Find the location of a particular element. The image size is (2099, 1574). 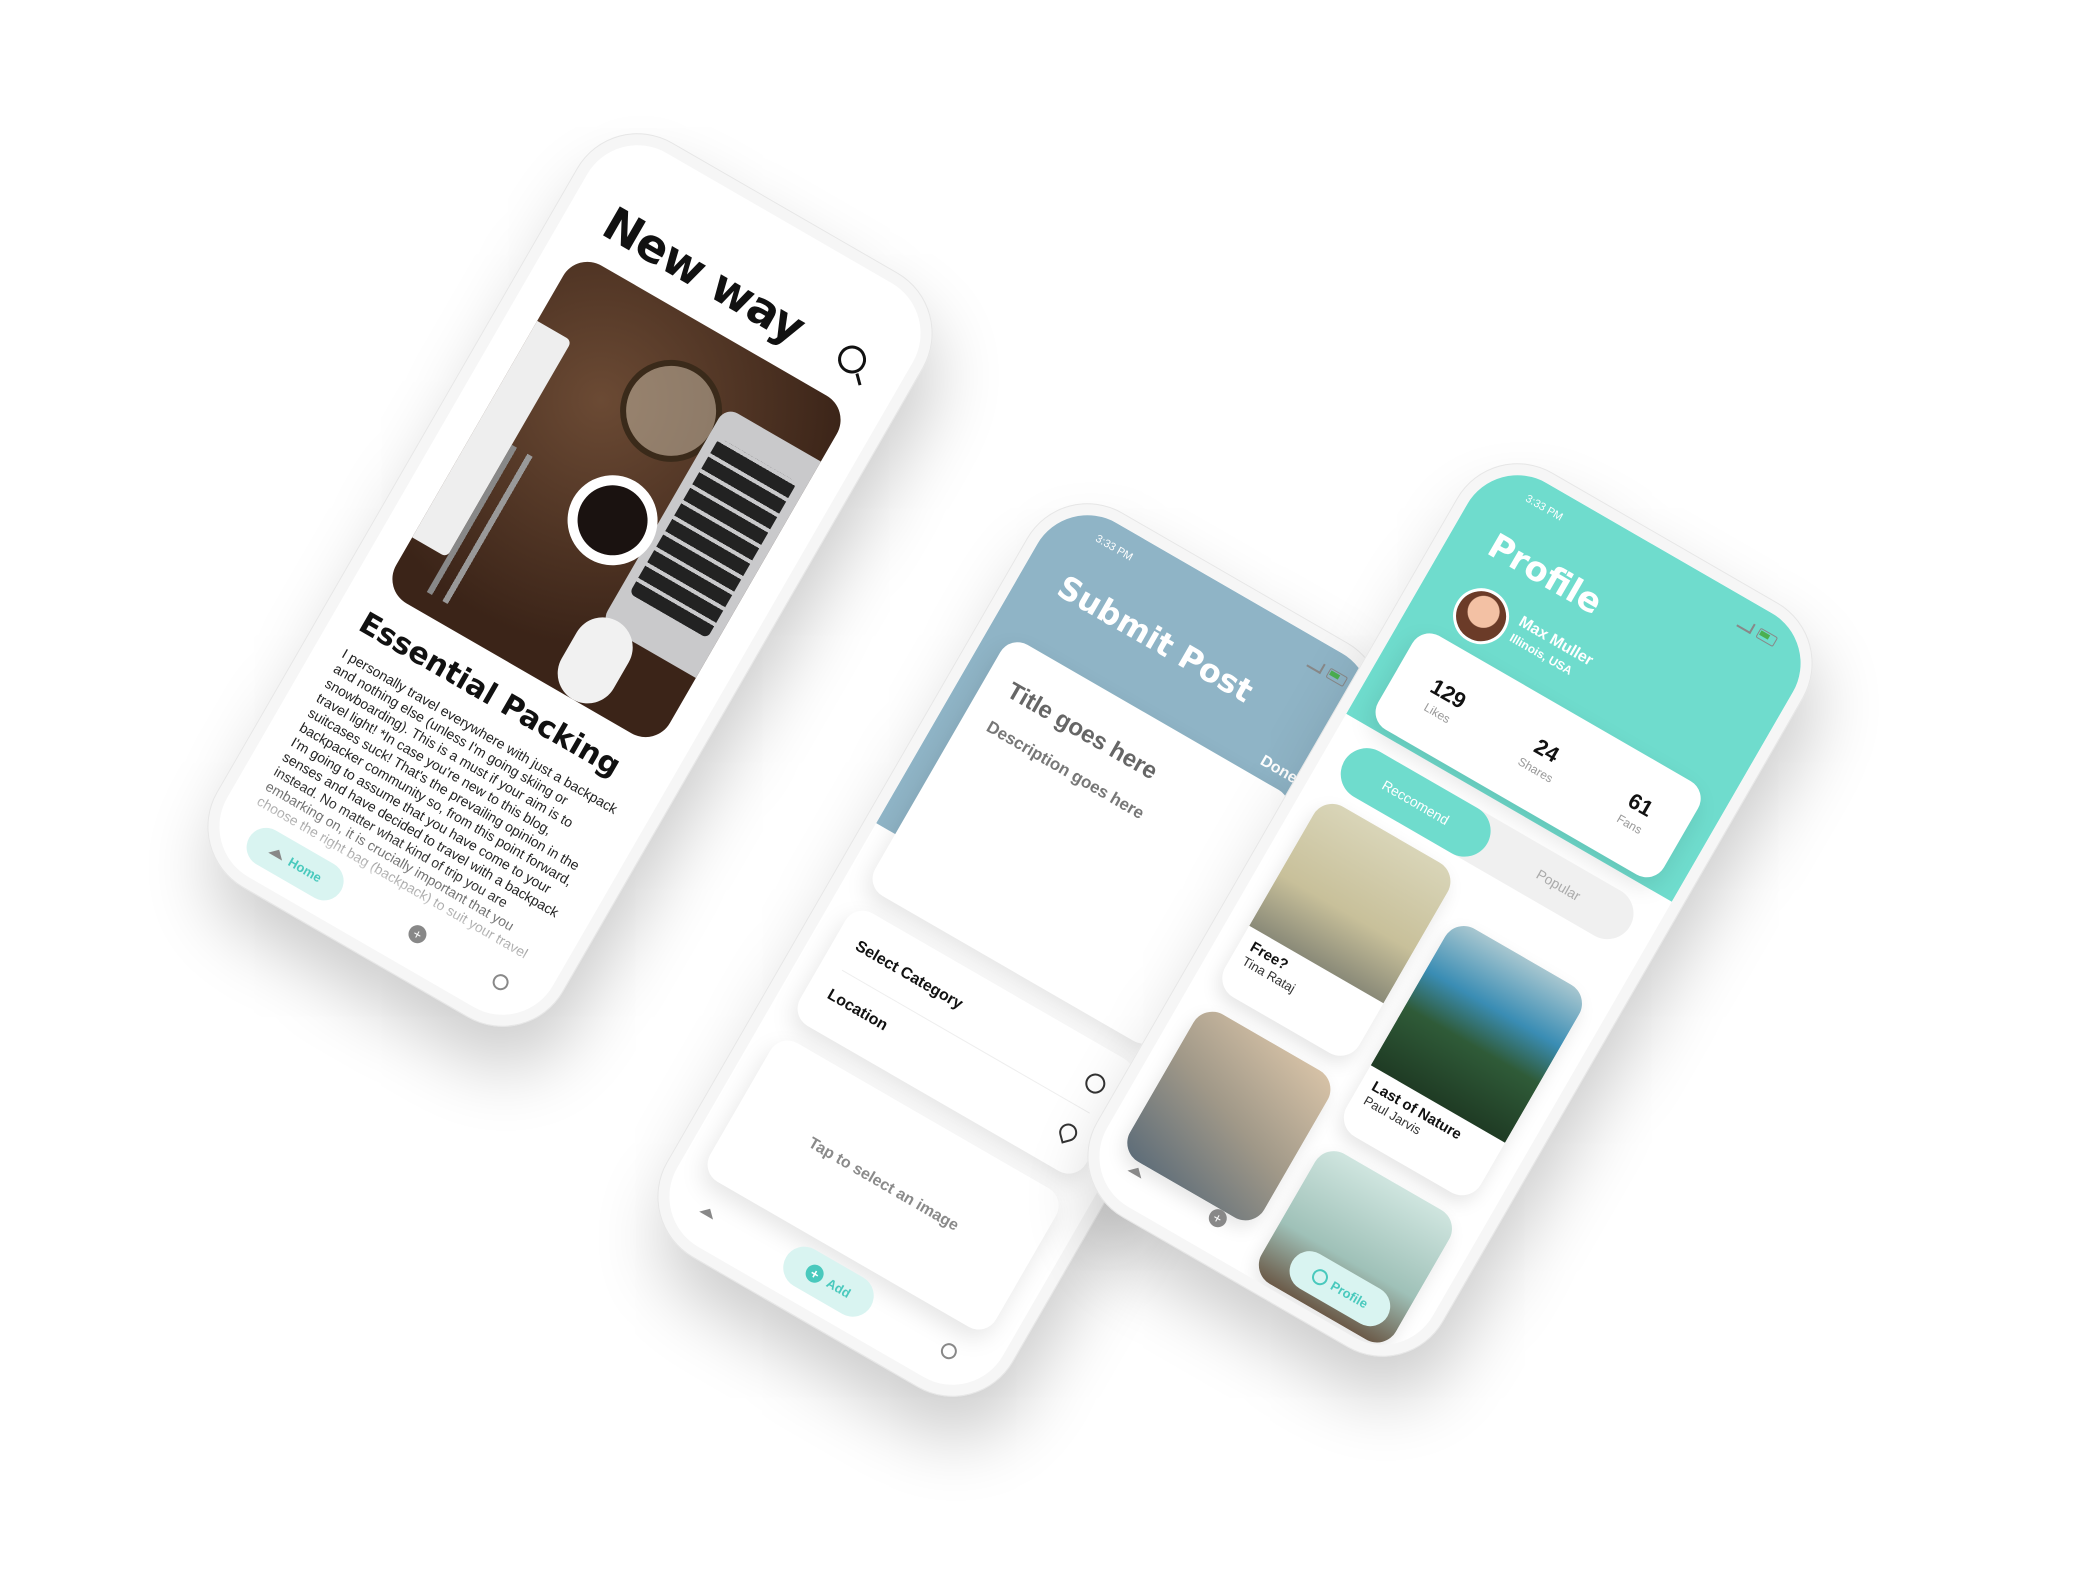

smile-icon is located at coordinates (1095, 1083).